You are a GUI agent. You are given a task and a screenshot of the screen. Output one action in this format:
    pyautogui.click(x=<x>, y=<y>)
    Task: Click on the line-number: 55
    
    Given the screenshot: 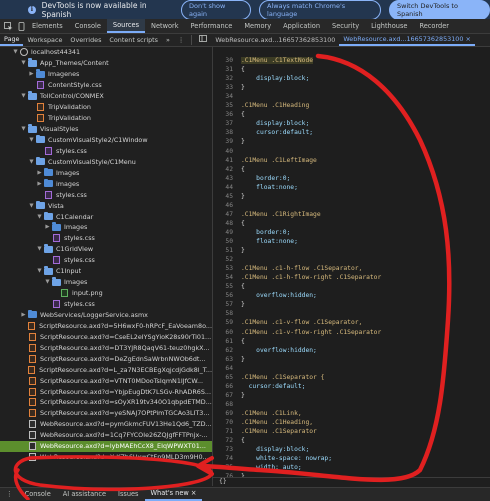 What is the action you would take?
    pyautogui.click(x=223, y=286)
    